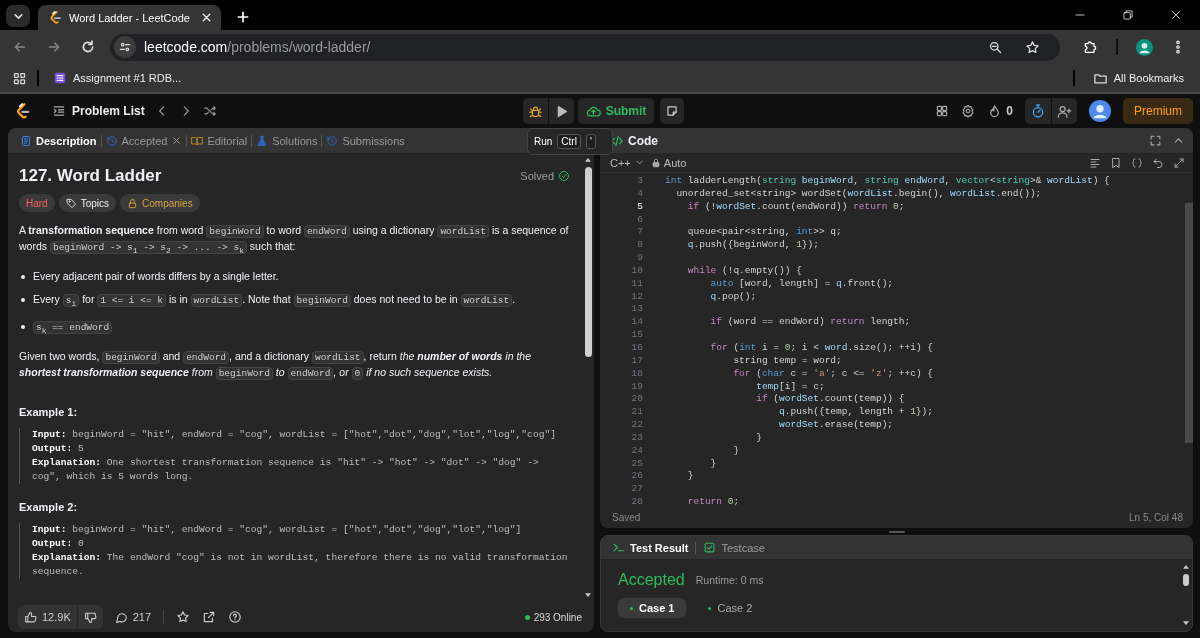 This screenshot has width=1200, height=638. I want to click on code-line: string temp = word;, so click(787, 361).